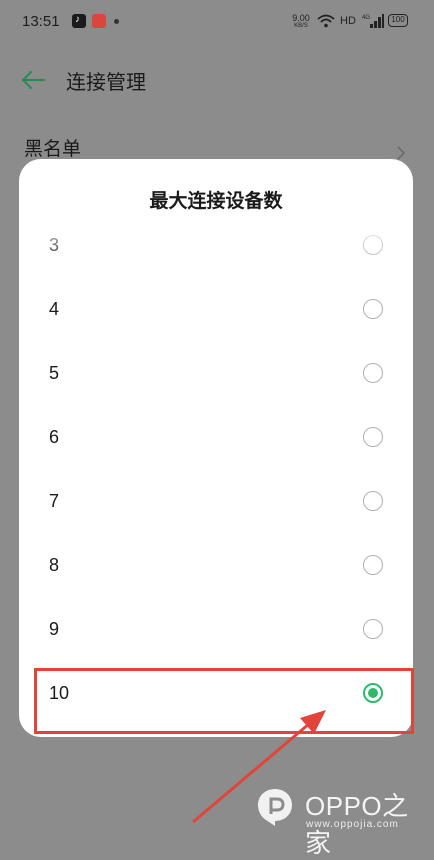  Describe the element at coordinates (352, 824) in the screenshot. I see `watermark-url: www.oppojia.com` at that location.